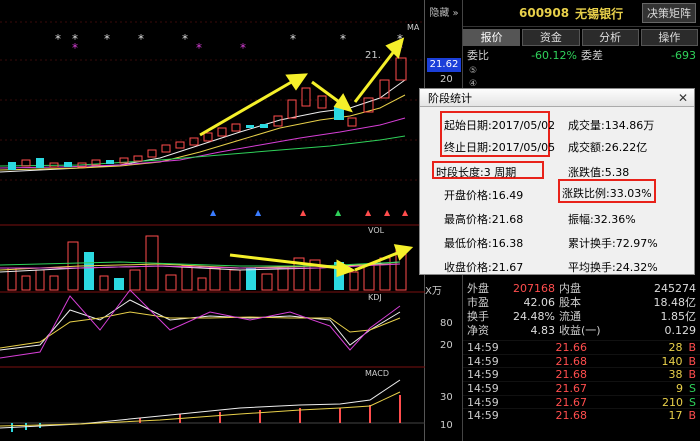  What do you see at coordinates (375, 297) in the screenshot?
I see `kdj-label: KDJ` at bounding box center [375, 297].